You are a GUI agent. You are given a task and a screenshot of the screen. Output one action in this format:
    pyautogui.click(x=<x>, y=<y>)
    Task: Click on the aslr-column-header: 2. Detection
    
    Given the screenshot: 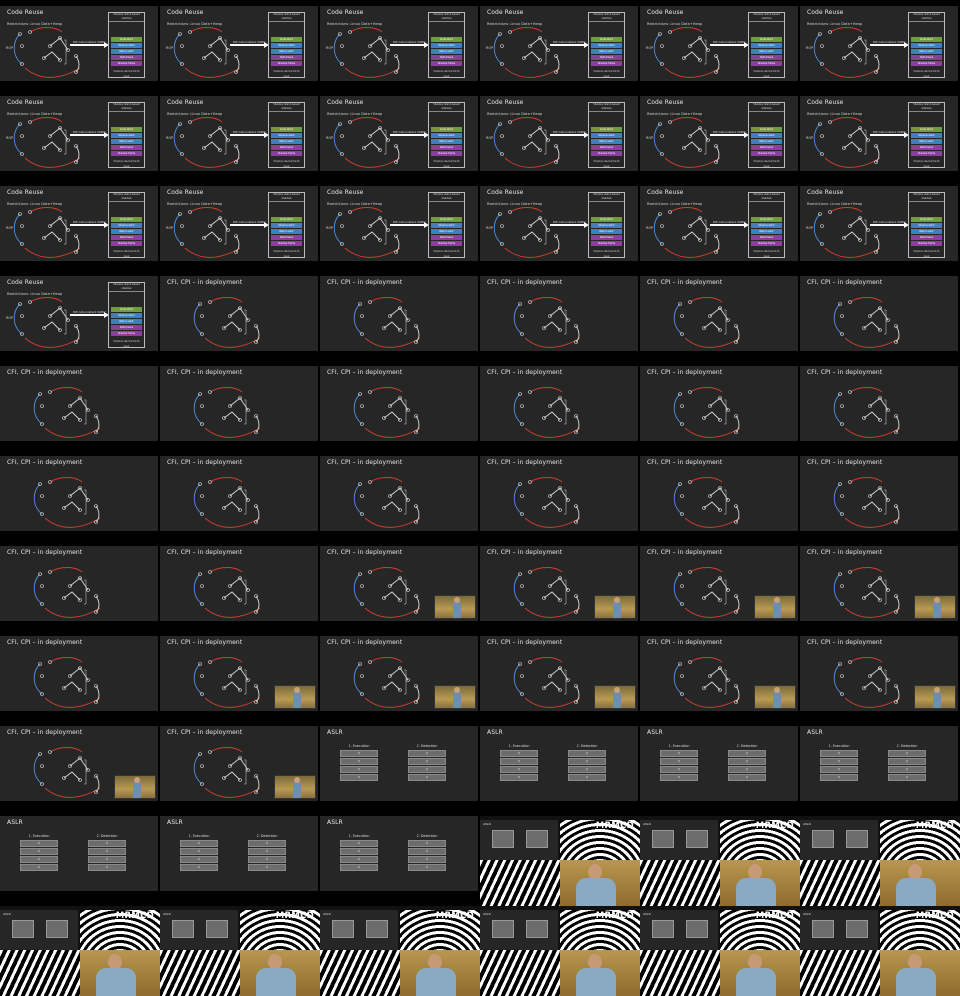 What is the action you would take?
    pyautogui.click(x=107, y=836)
    